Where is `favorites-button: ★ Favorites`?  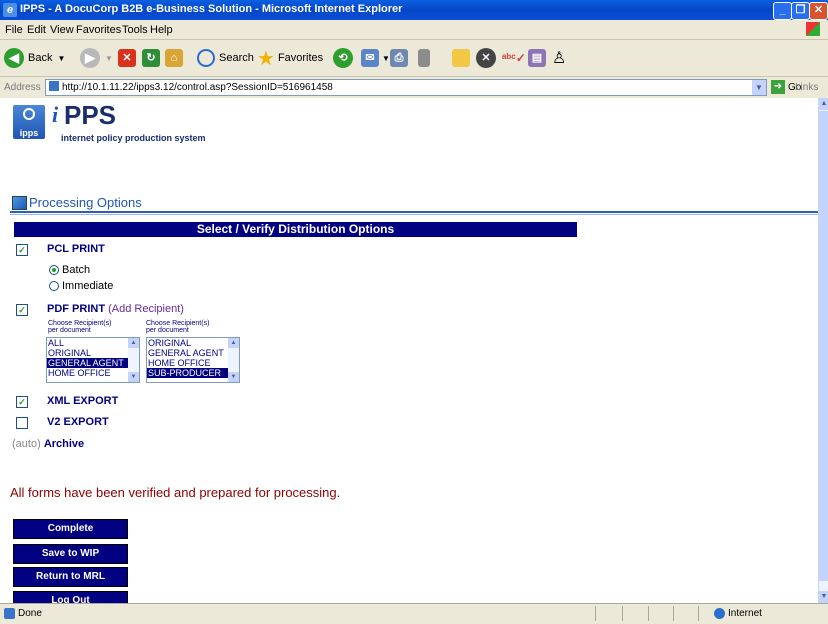 favorites-button: ★ Favorites is located at coordinates (290, 58).